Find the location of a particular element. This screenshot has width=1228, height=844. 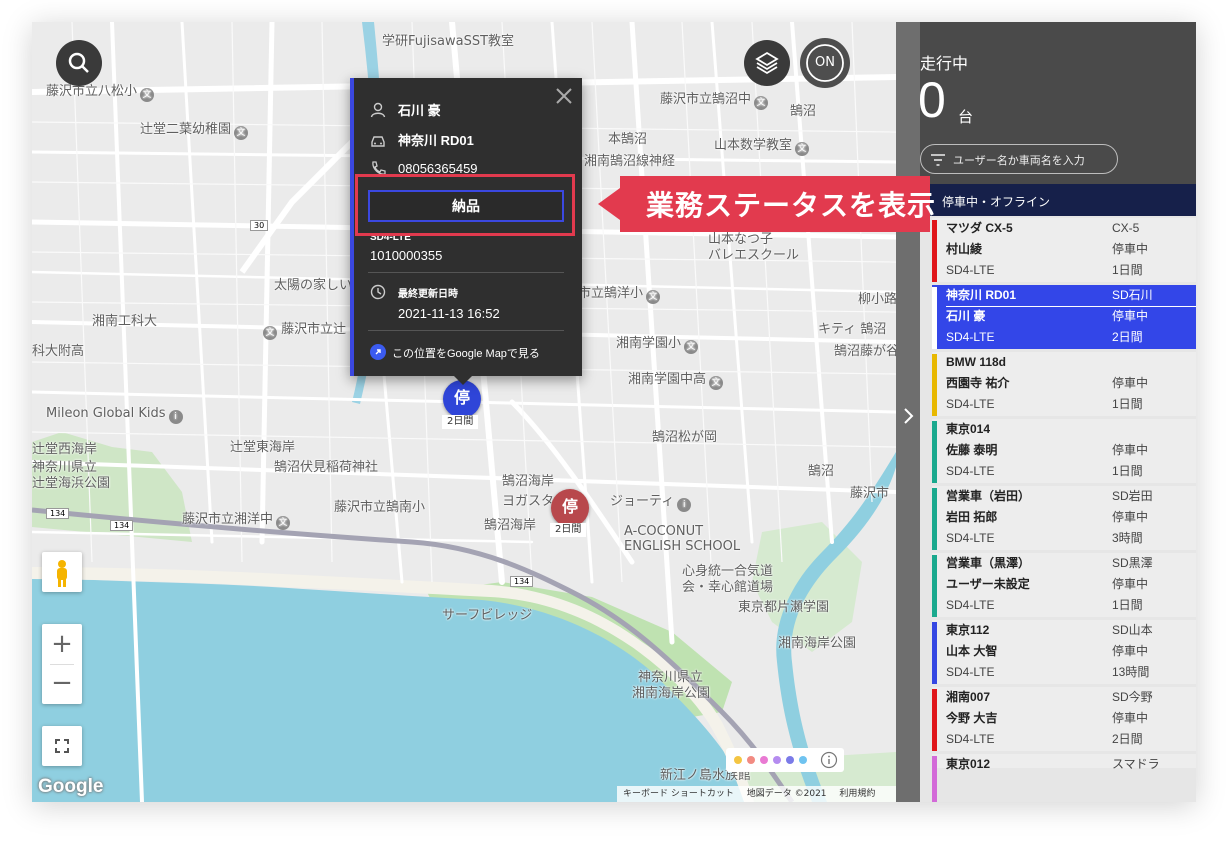

map-label: ジョーティ i is located at coordinates (651, 503).